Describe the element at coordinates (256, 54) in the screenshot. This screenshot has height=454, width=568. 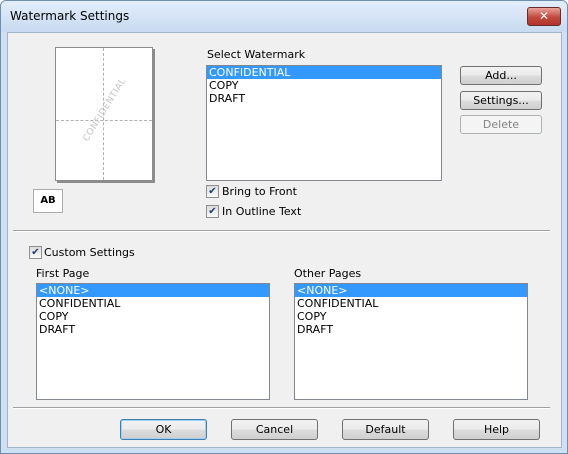
I see `select-watermark-label: Select Watermark` at that location.